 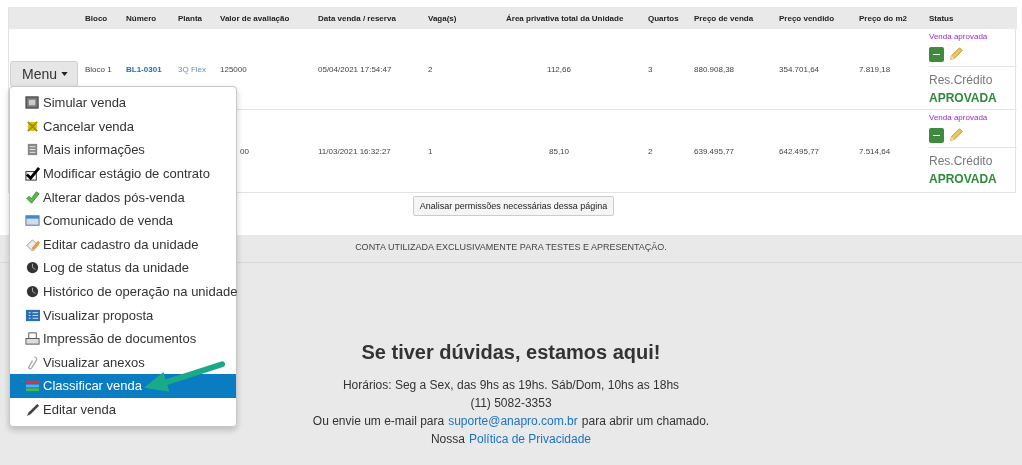 I want to click on column-header: Status, so click(x=973, y=18).